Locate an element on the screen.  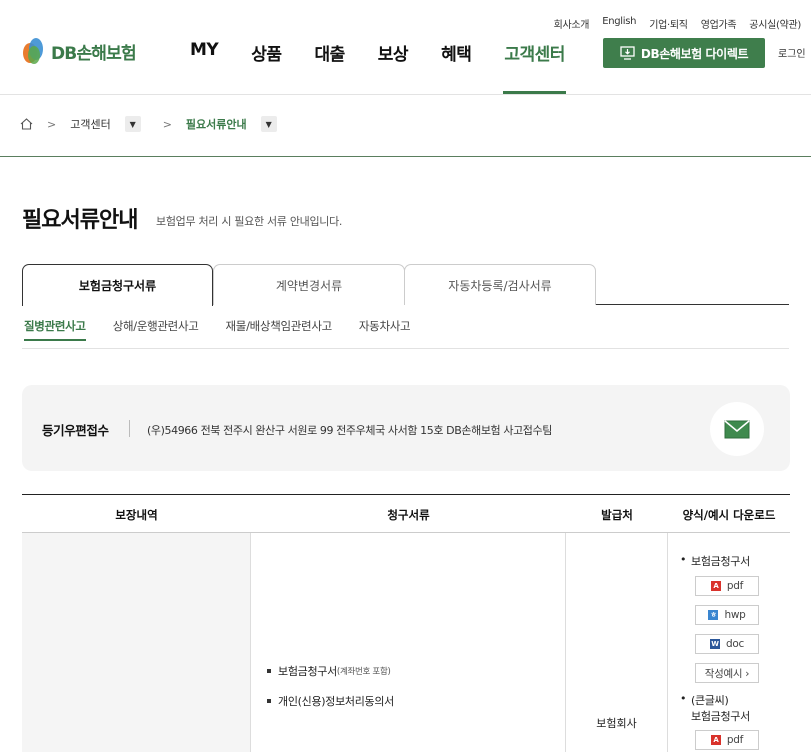
hwp-icon: ㅎ is located at coordinates (713, 615).